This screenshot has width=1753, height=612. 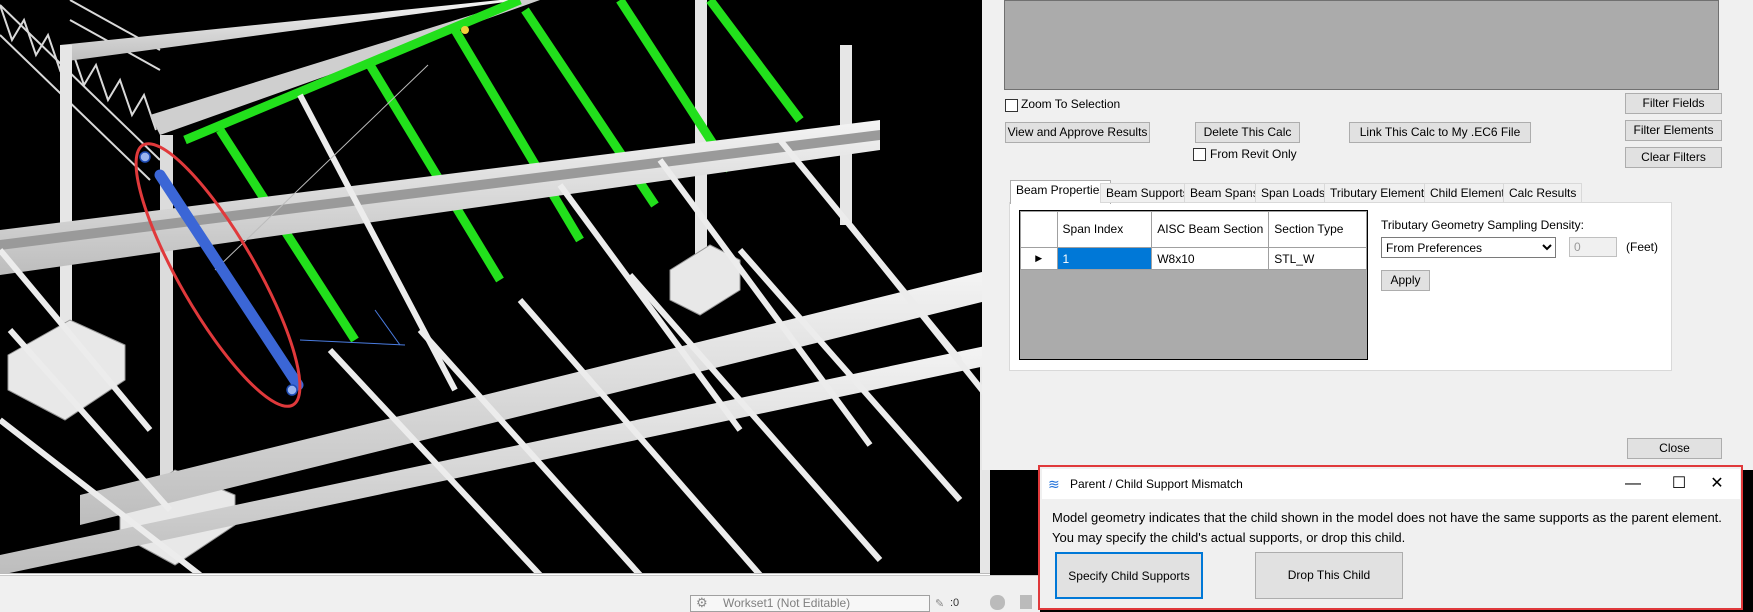 What do you see at coordinates (702, 602) in the screenshot?
I see `worksets-icon: ⚙` at bounding box center [702, 602].